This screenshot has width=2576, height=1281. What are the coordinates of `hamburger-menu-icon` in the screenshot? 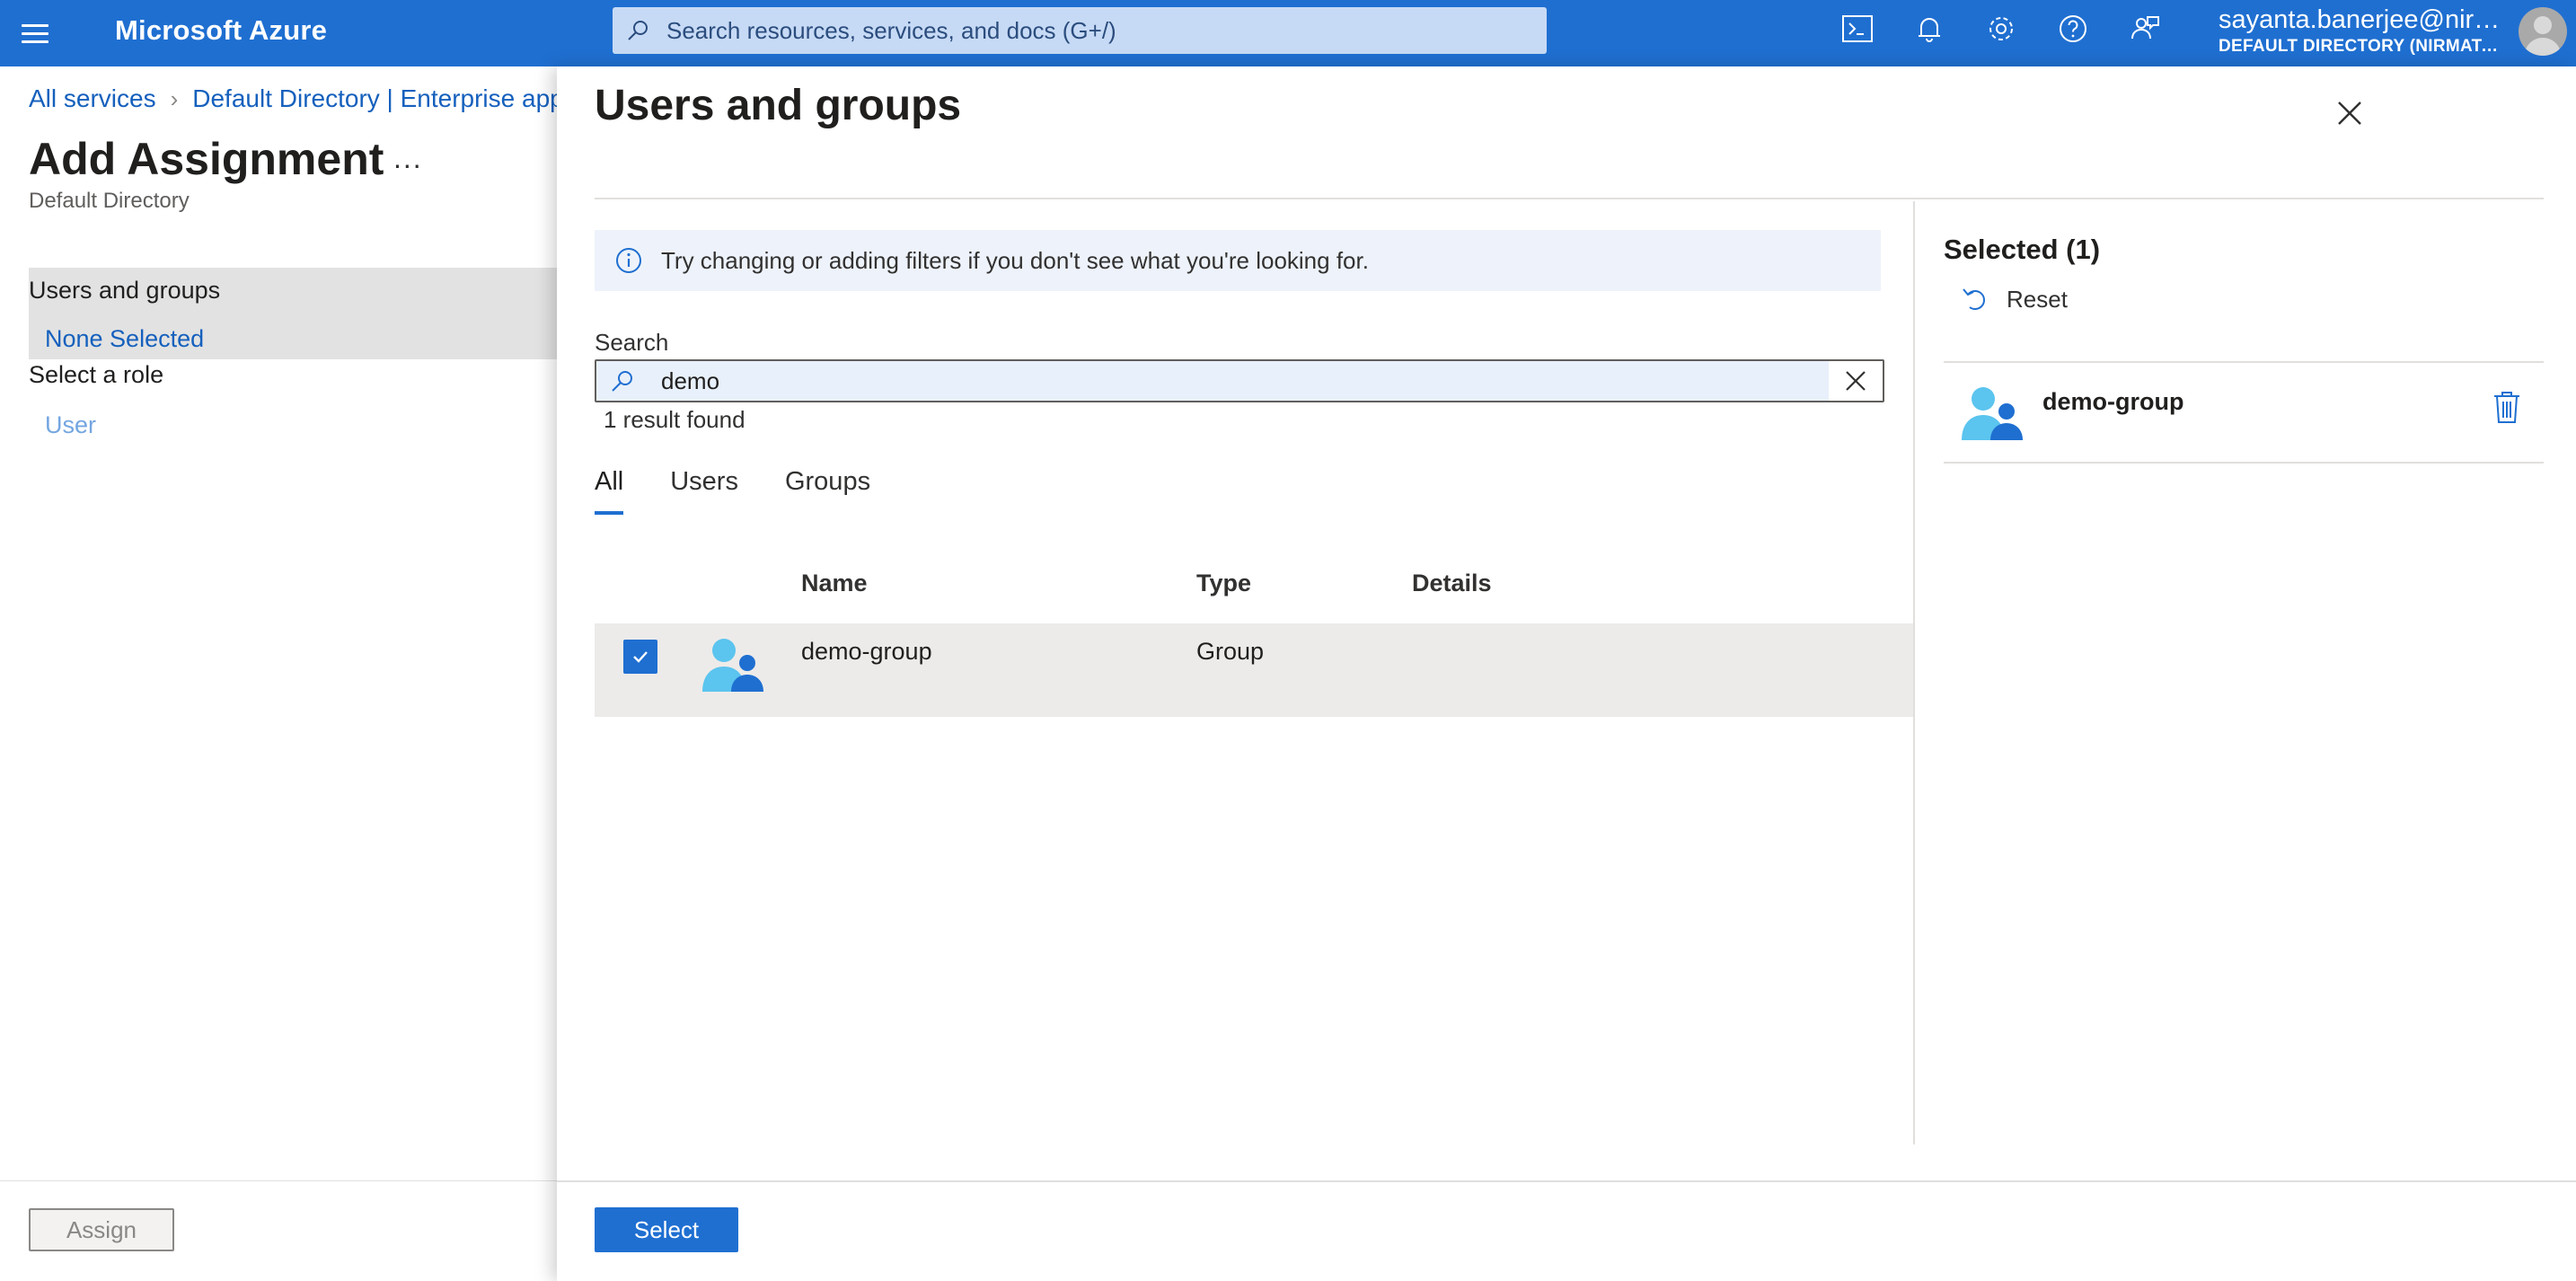 It's located at (37, 33).